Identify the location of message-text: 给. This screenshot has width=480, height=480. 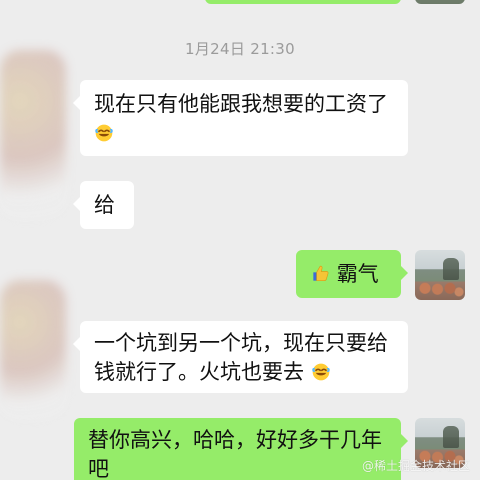
(104, 205).